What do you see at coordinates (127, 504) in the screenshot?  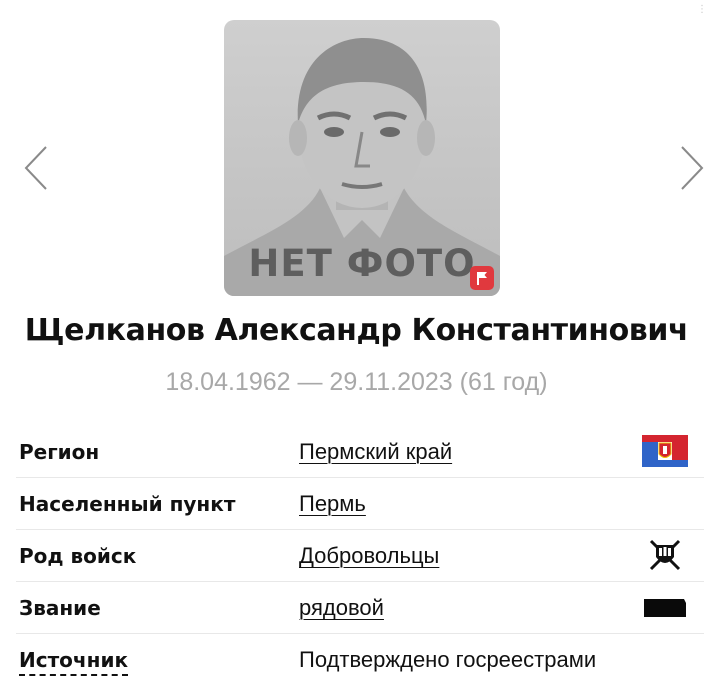 I see `settlement-label: Населенный пункт` at bounding box center [127, 504].